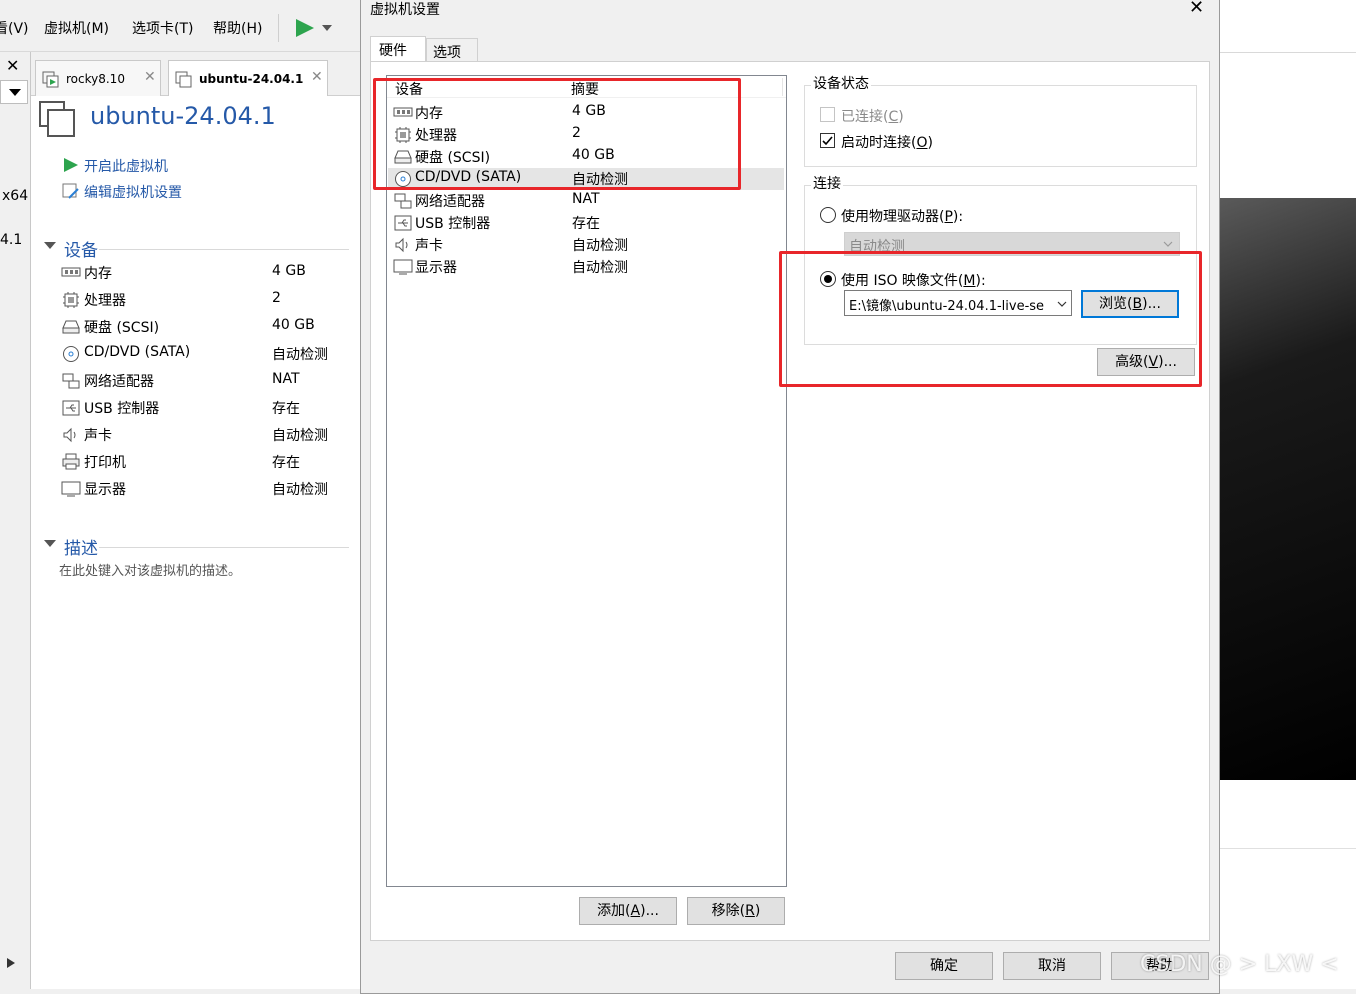 This screenshot has width=1356, height=994. What do you see at coordinates (71, 354) in the screenshot?
I see `cd-icon` at bounding box center [71, 354].